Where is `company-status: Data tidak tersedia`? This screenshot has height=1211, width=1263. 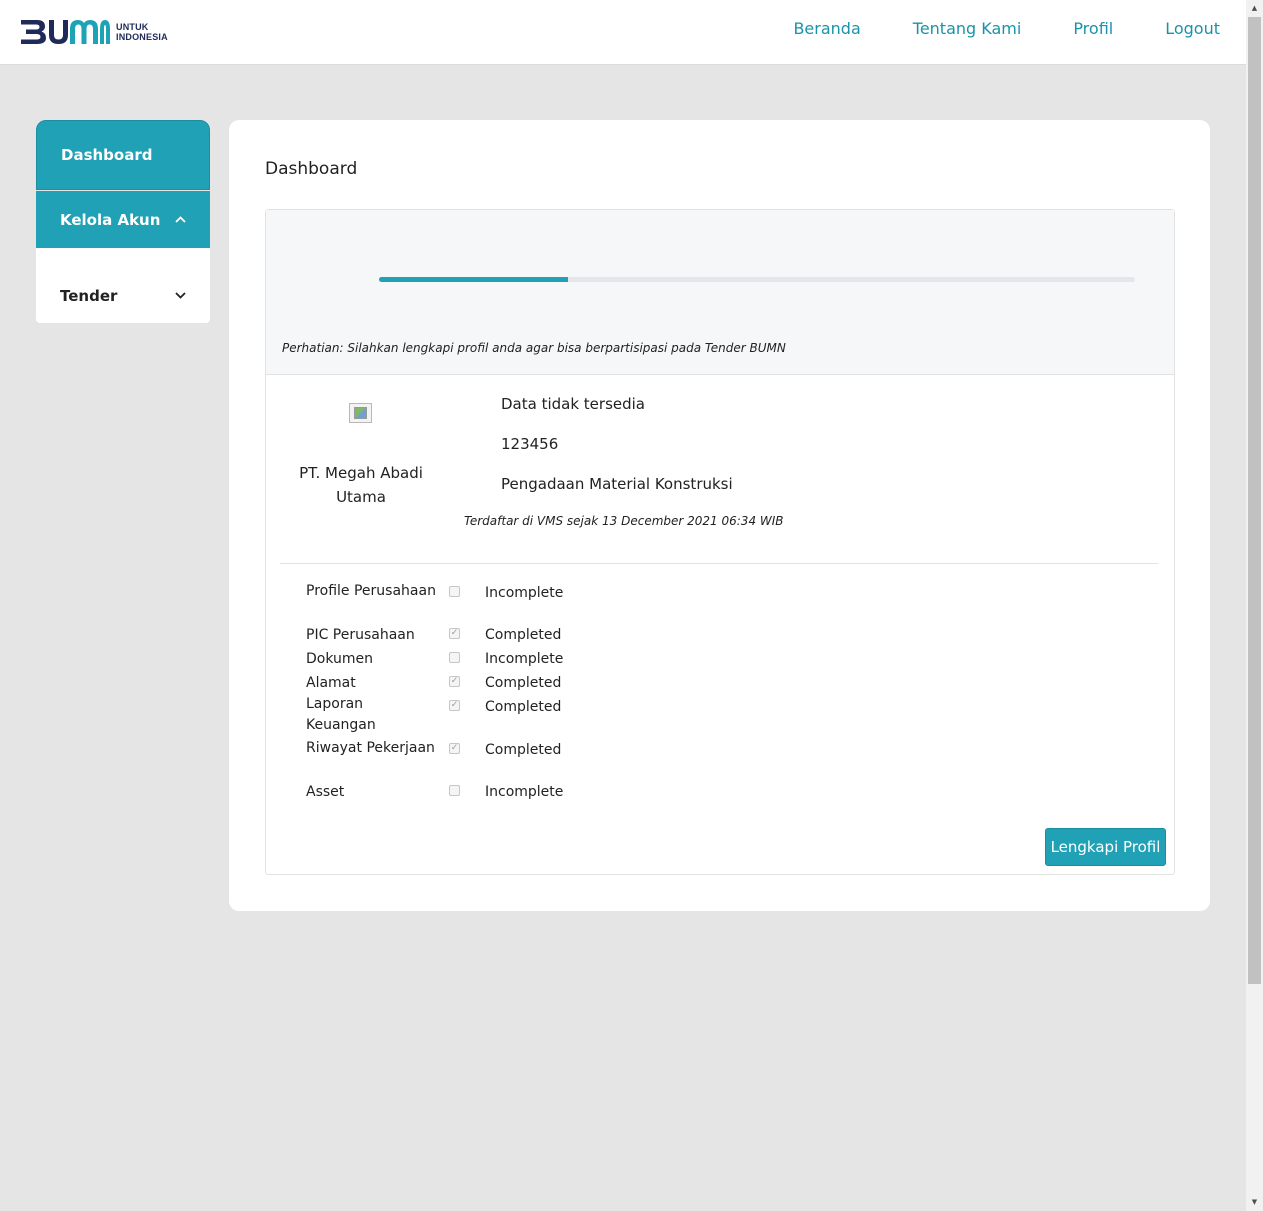
company-status: Data tidak tersedia is located at coordinates (573, 404).